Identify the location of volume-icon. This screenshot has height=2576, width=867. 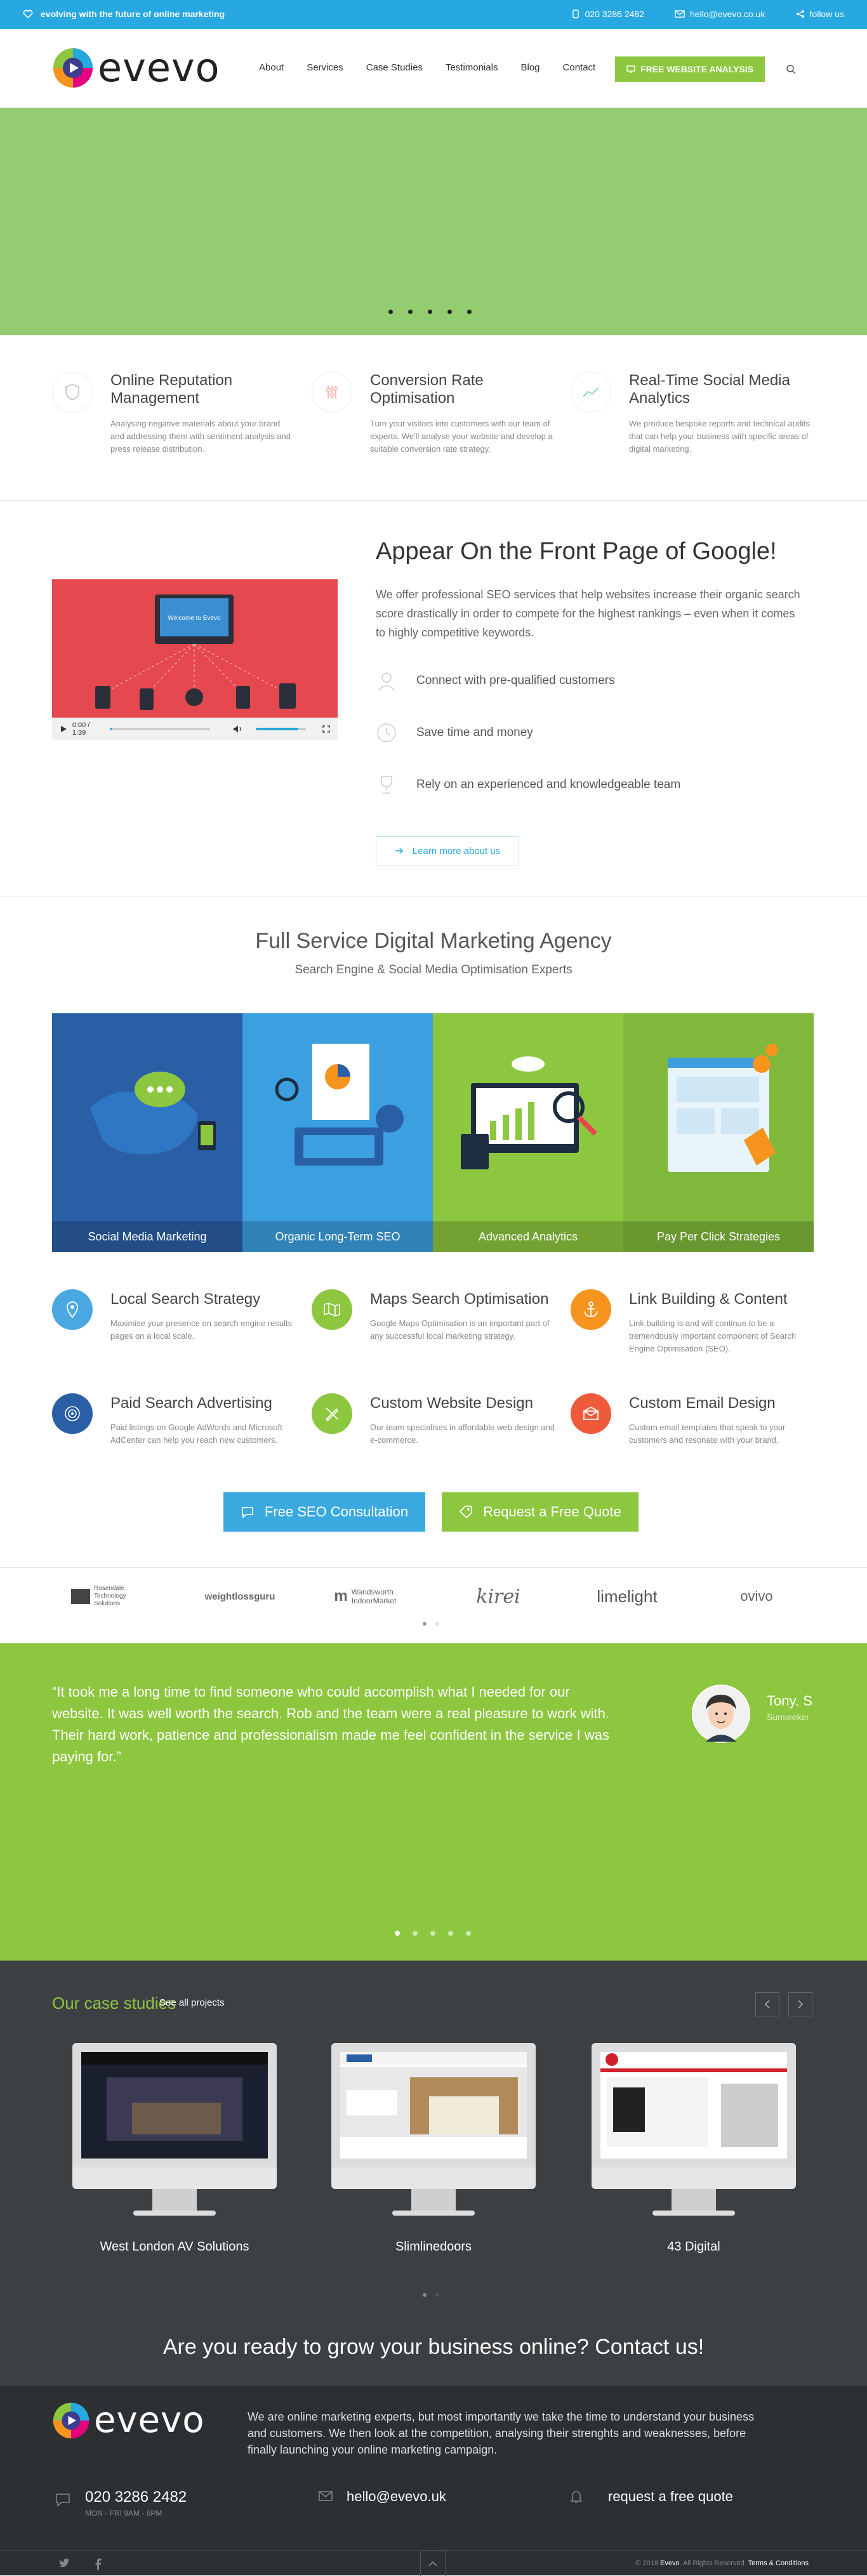
(238, 729).